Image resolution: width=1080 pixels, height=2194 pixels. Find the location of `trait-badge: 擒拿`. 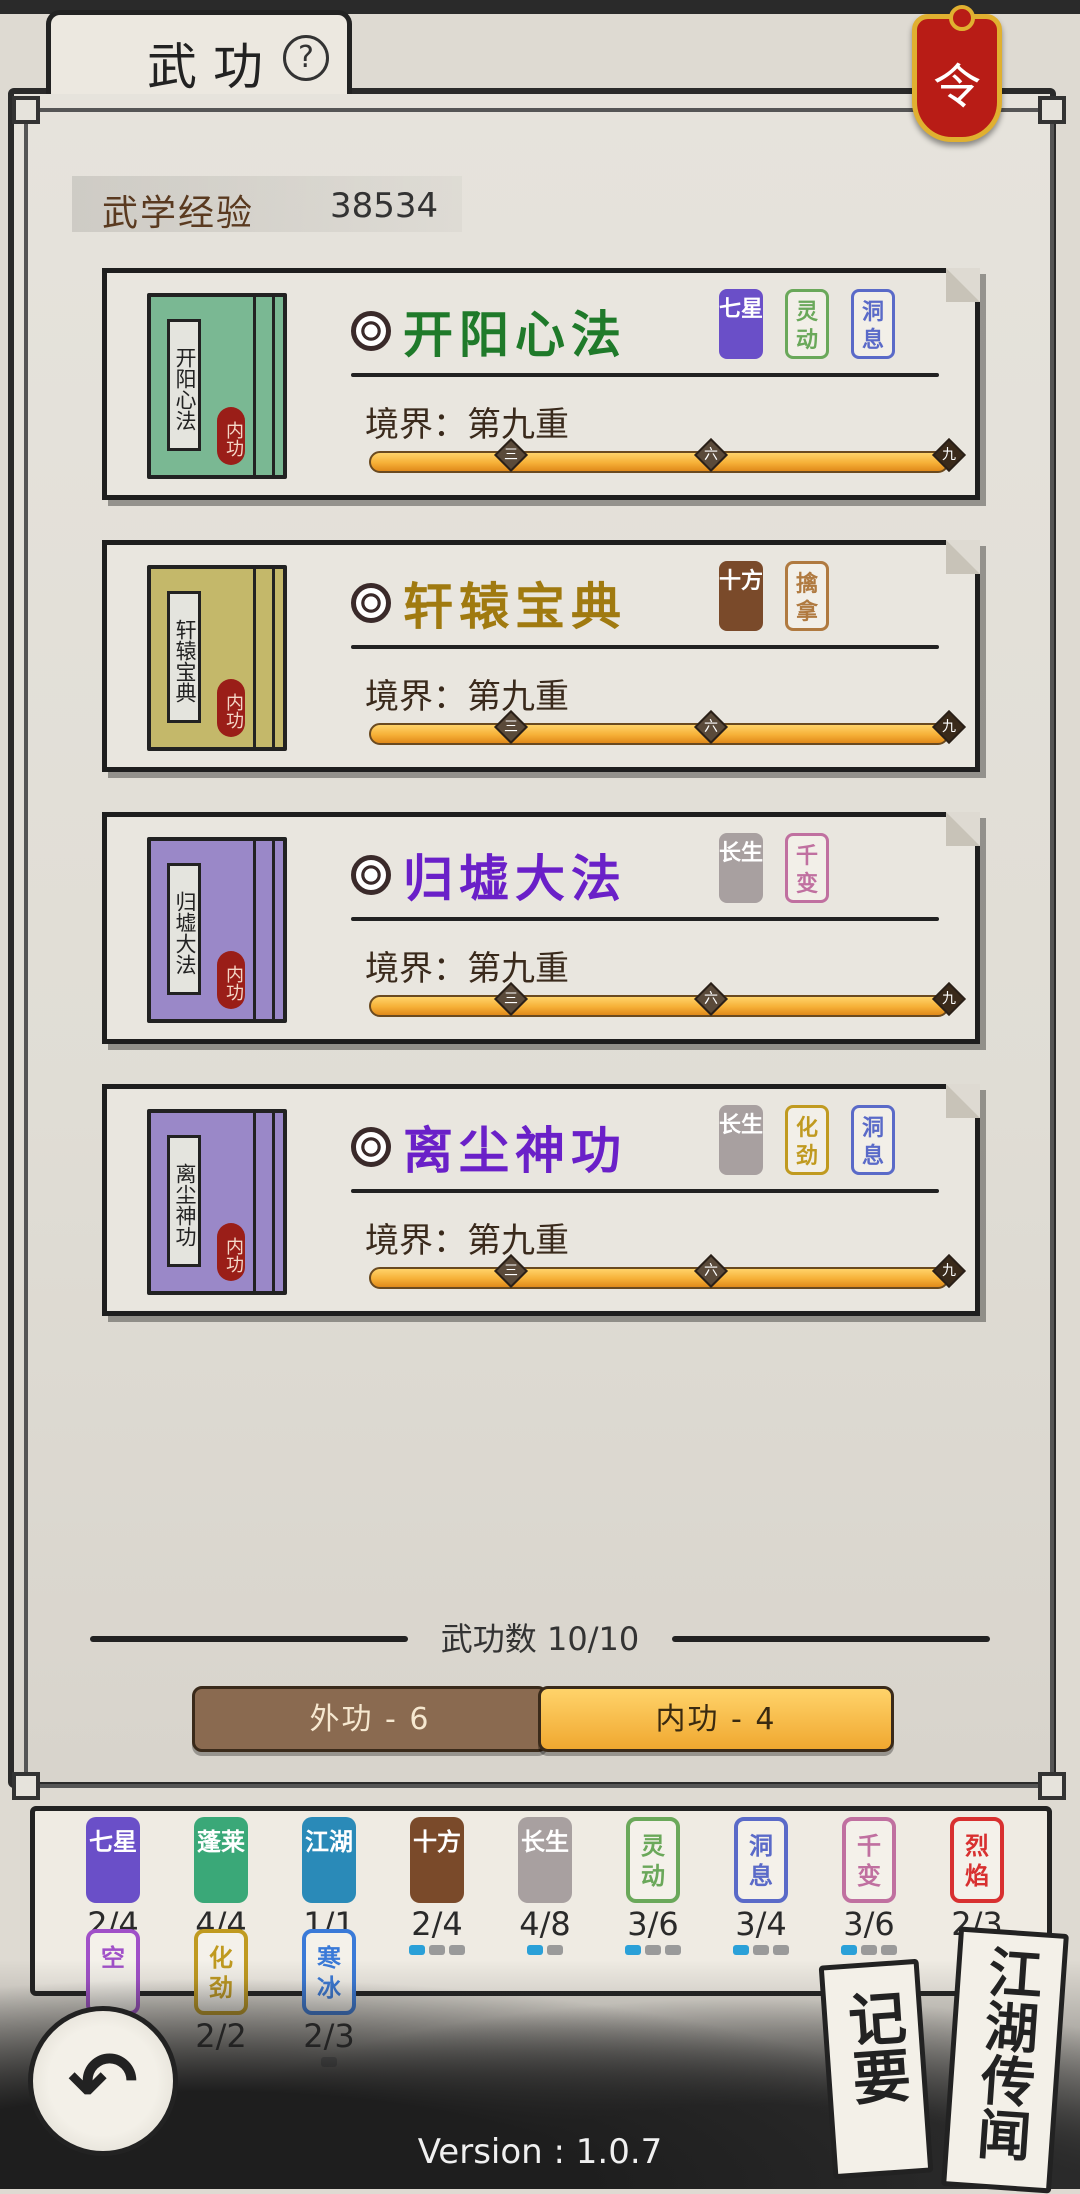

trait-badge: 擒拿 is located at coordinates (807, 596).